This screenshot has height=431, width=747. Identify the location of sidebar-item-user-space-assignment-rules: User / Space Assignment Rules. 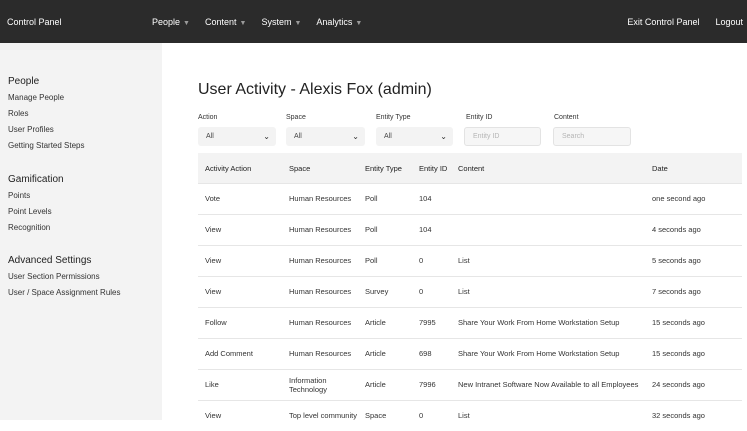
(64, 292).